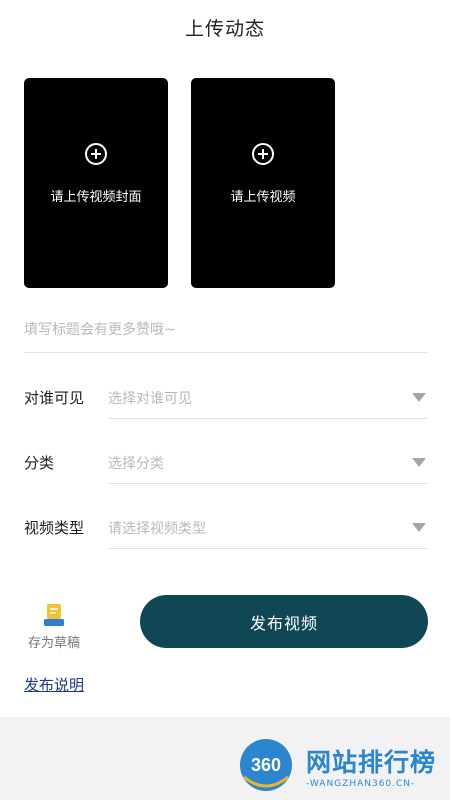  What do you see at coordinates (54, 628) in the screenshot?
I see `save-draft-button: 存为草稿` at bounding box center [54, 628].